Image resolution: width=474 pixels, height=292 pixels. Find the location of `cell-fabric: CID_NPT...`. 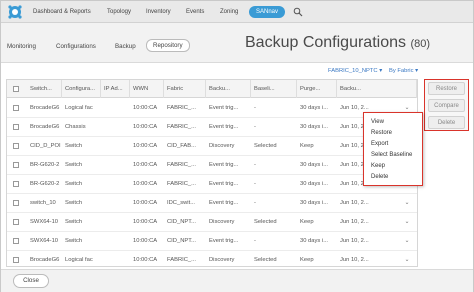

cell-fabric: CID_NPT... is located at coordinates (181, 241).